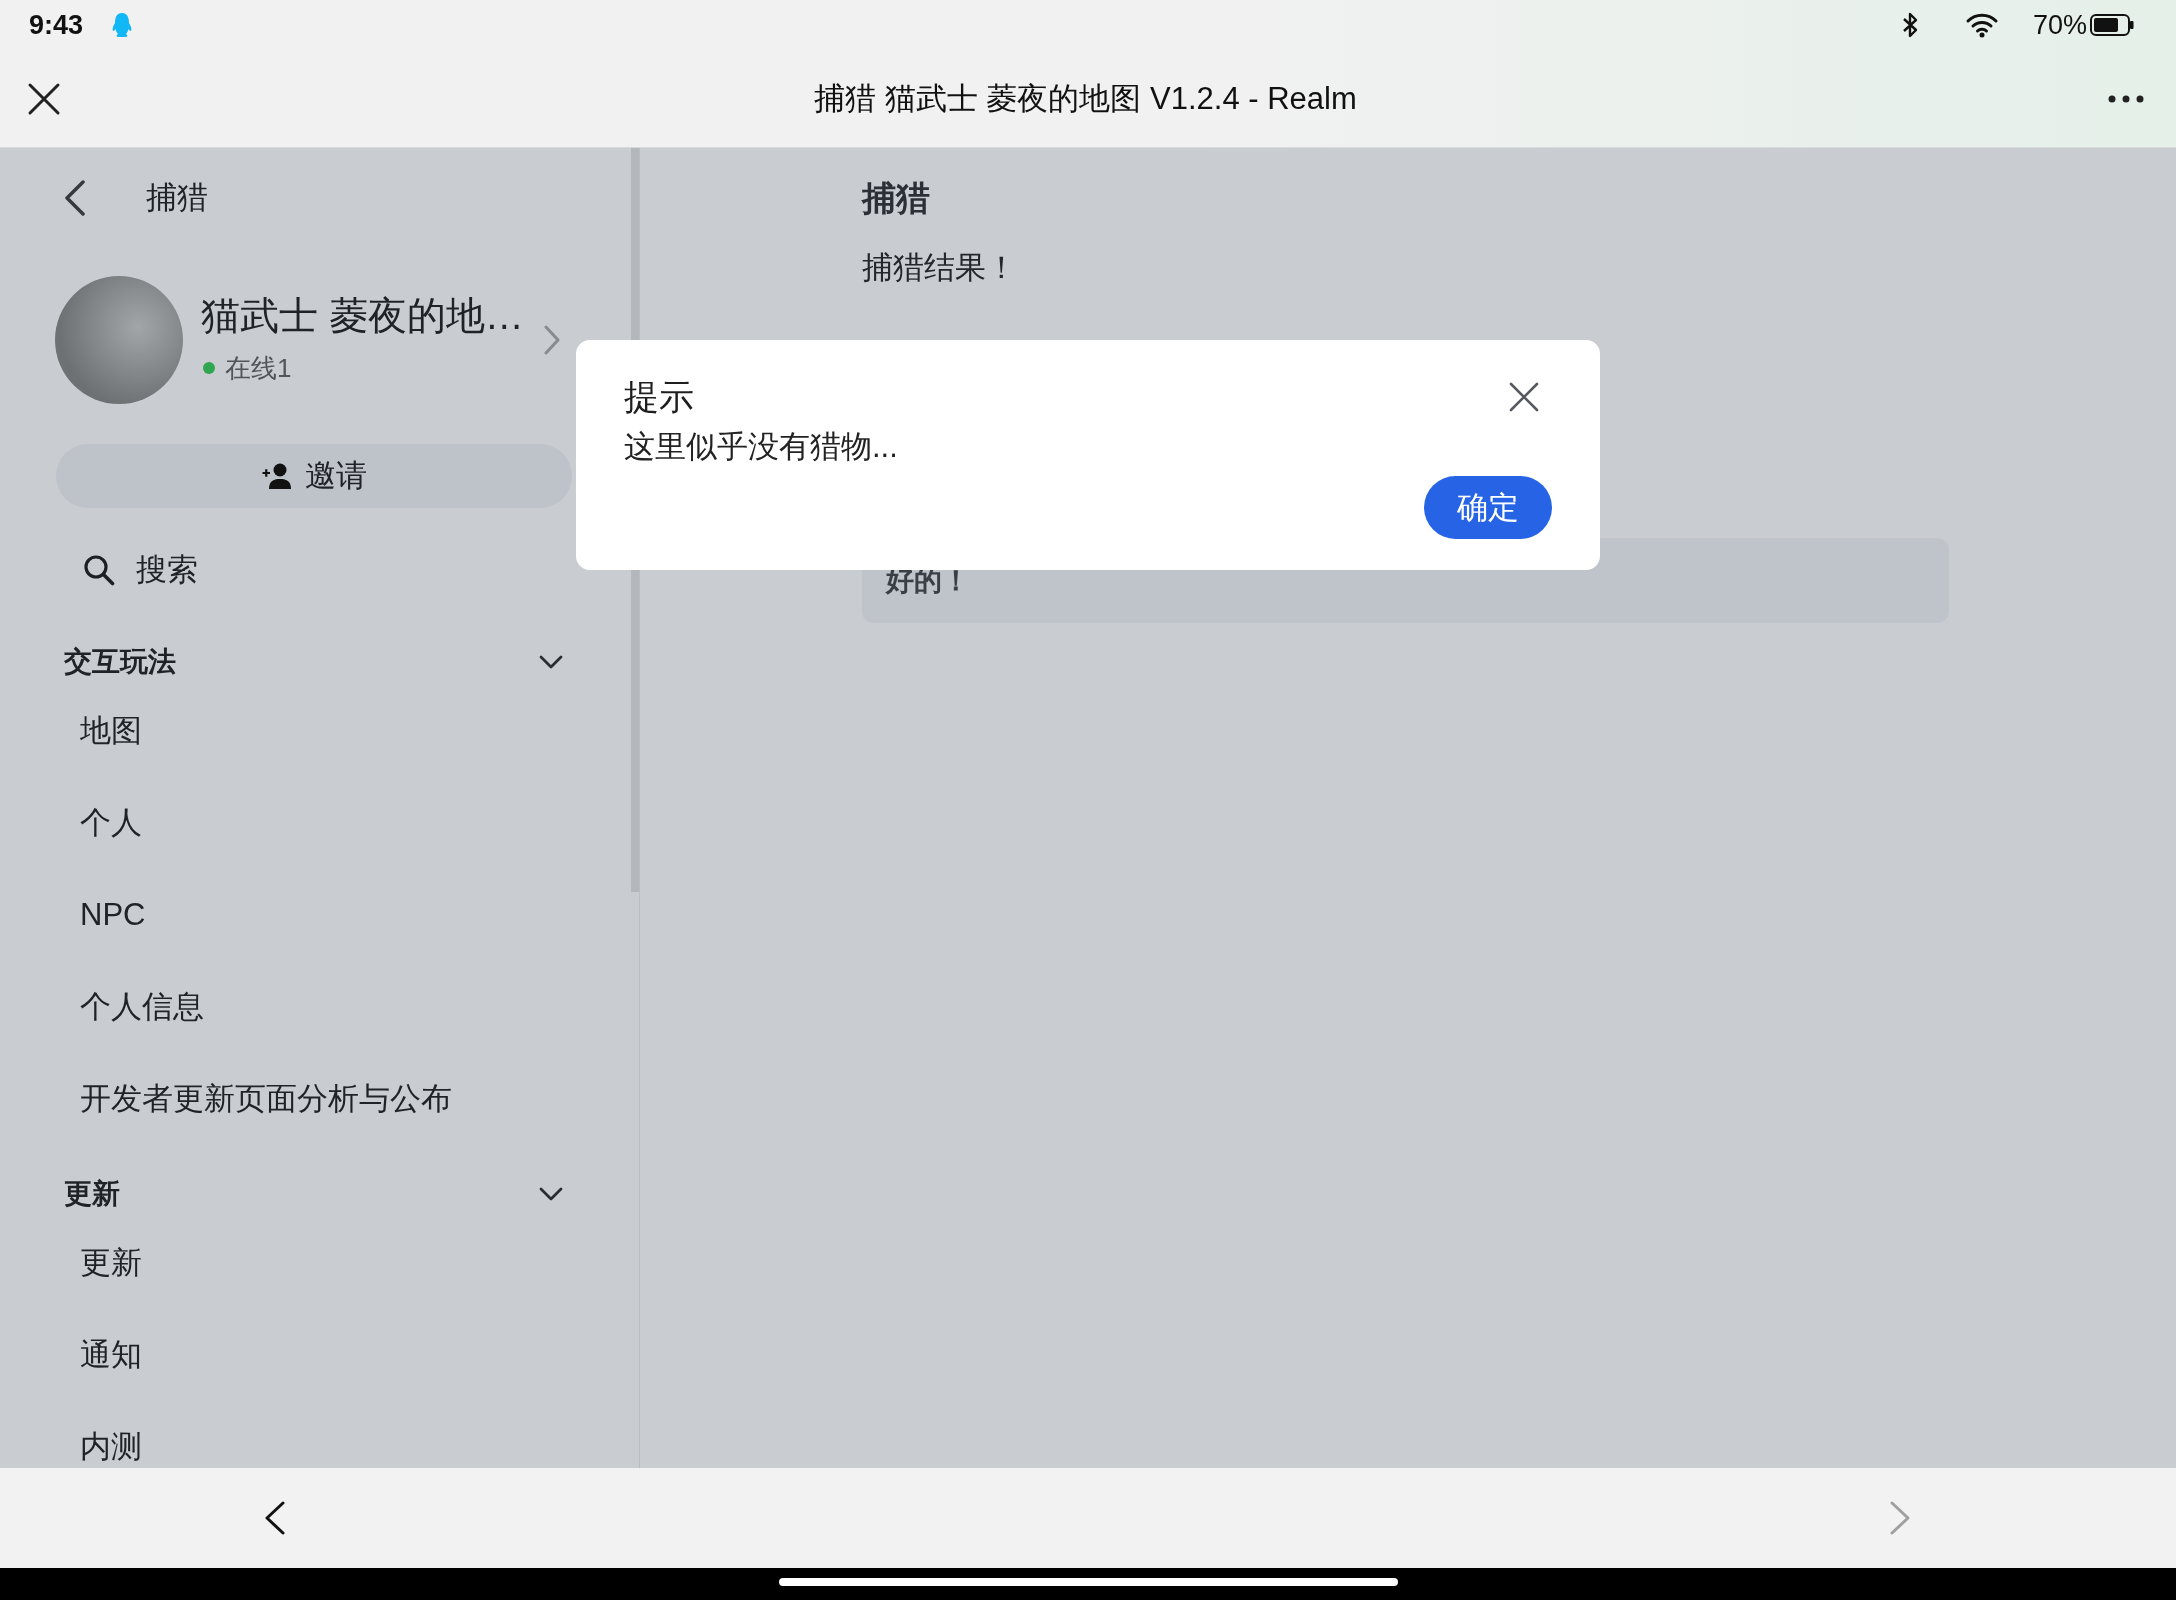 The image size is (2176, 1600). What do you see at coordinates (659, 397) in the screenshot?
I see `dialog-title: 提示` at bounding box center [659, 397].